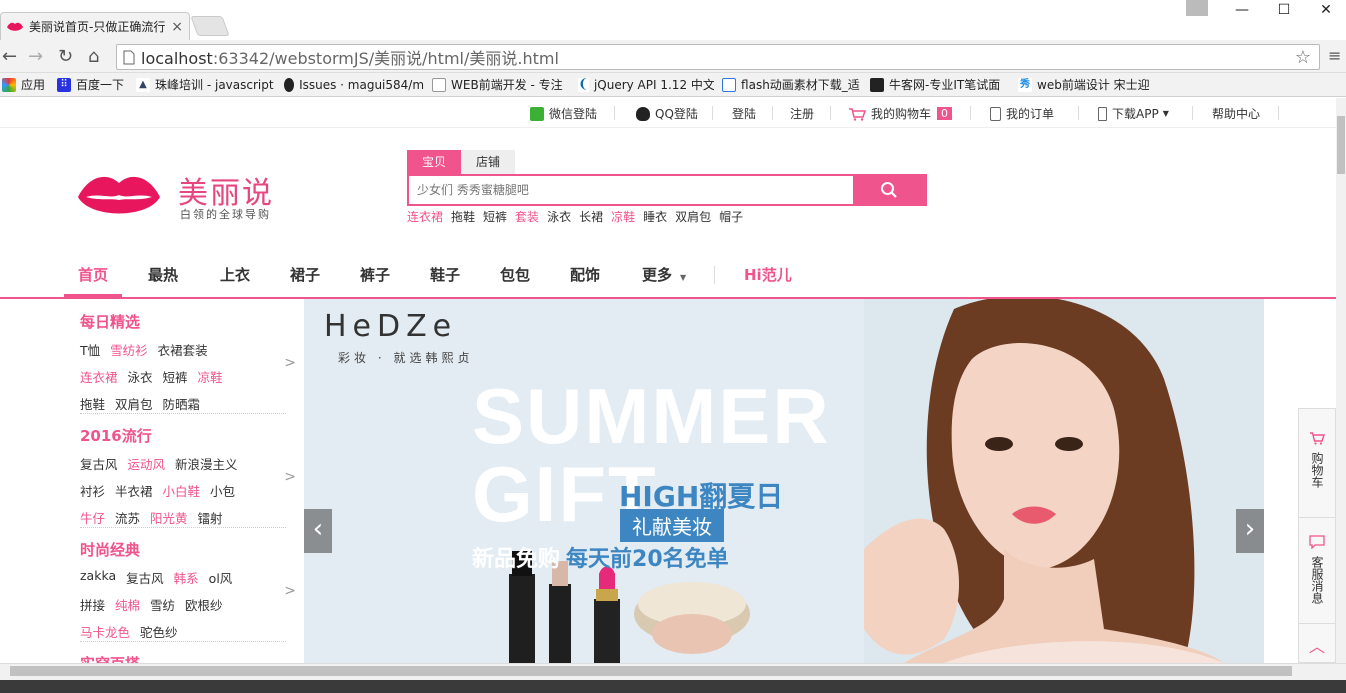 This screenshot has height=693, width=1346. I want to click on category-link: zakka, so click(98, 577).